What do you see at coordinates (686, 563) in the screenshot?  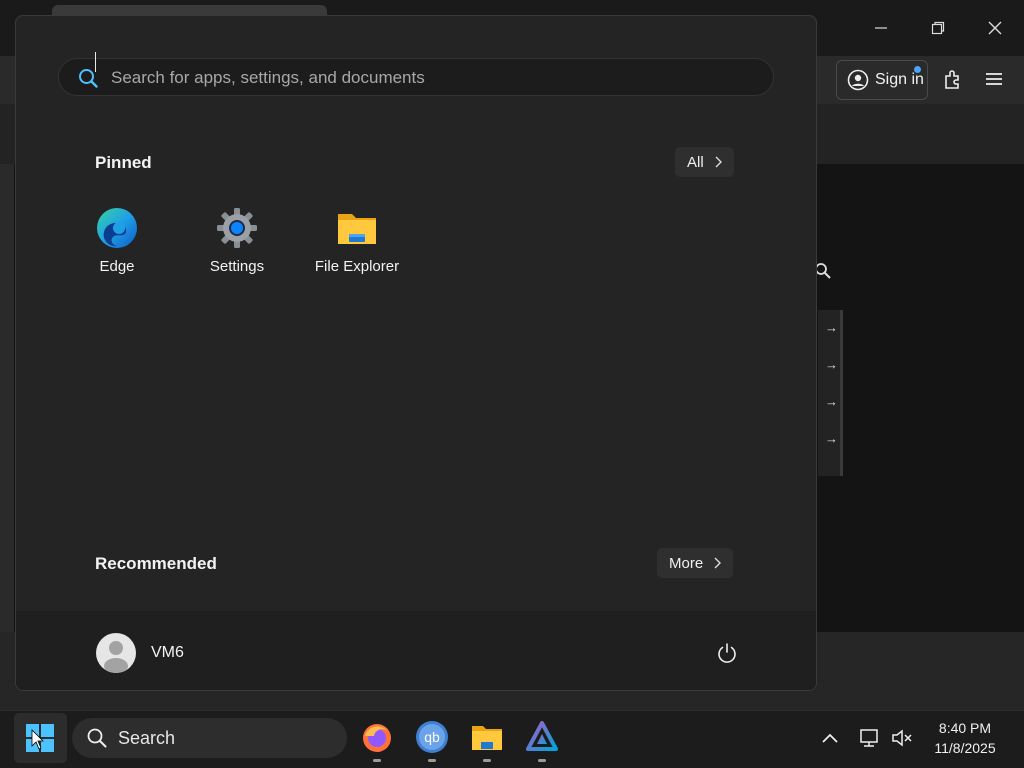 I see `more-label: More` at bounding box center [686, 563].